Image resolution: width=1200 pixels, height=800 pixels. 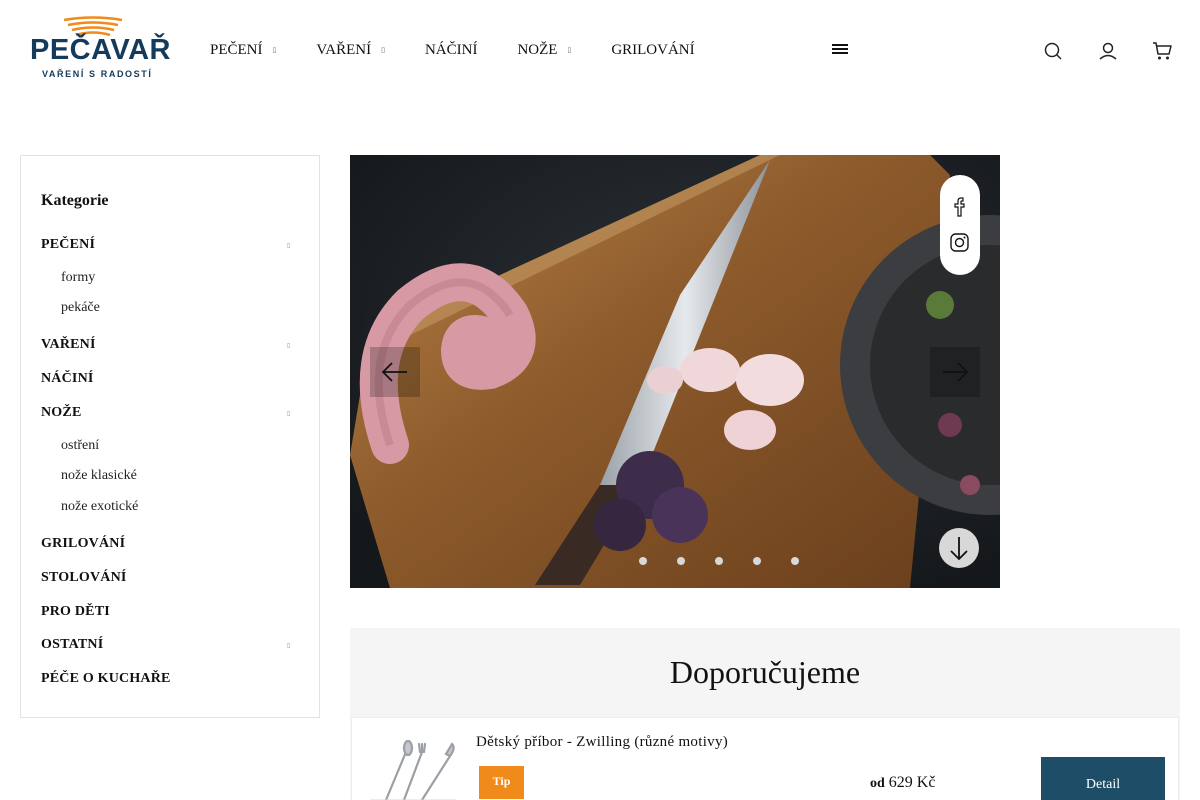 What do you see at coordinates (501, 782) in the screenshot?
I see `tip-badge: Tip` at bounding box center [501, 782].